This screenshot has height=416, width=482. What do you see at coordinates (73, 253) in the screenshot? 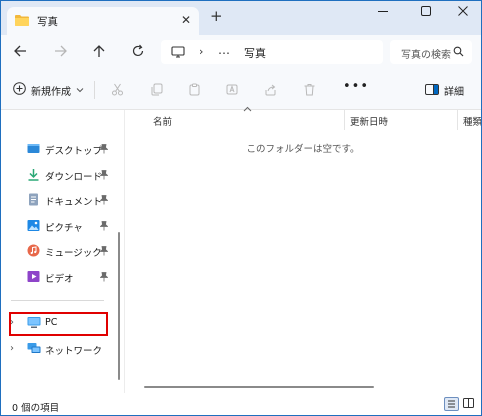
I see `sidebar-item-label: ミュージック` at bounding box center [73, 253].